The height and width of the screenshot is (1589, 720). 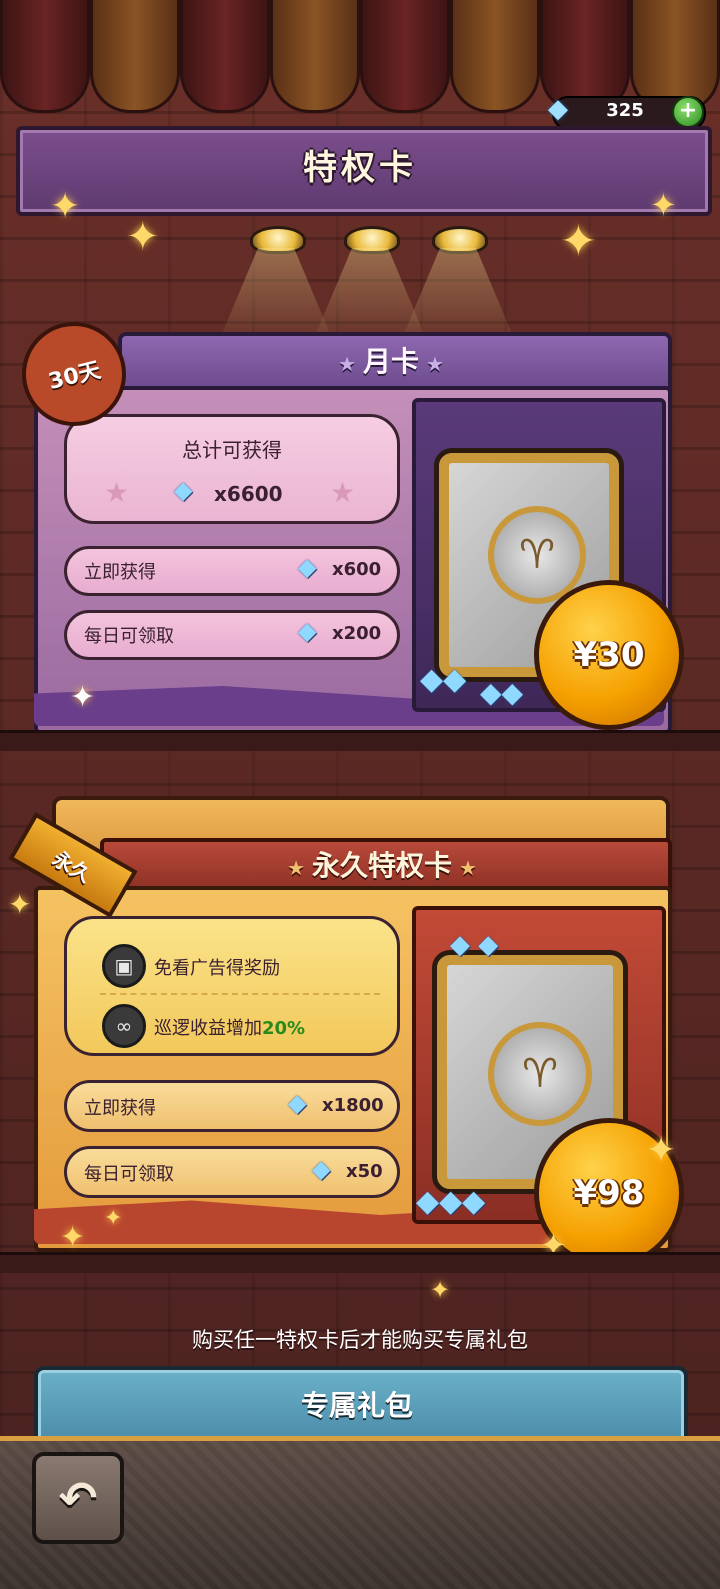 I want to click on perk-no-ads: 免看广告得奖励, so click(x=217, y=968).